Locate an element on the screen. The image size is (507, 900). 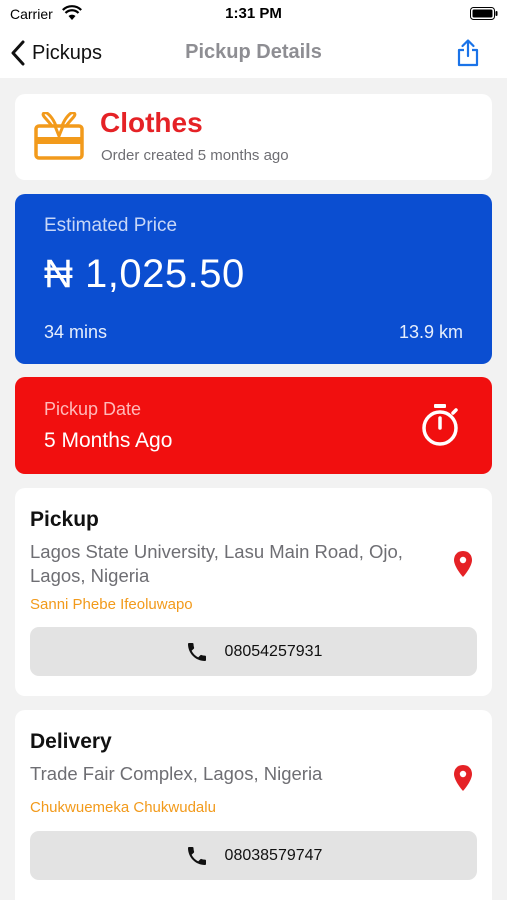
back-button: Pickups is located at coordinates (56, 53).